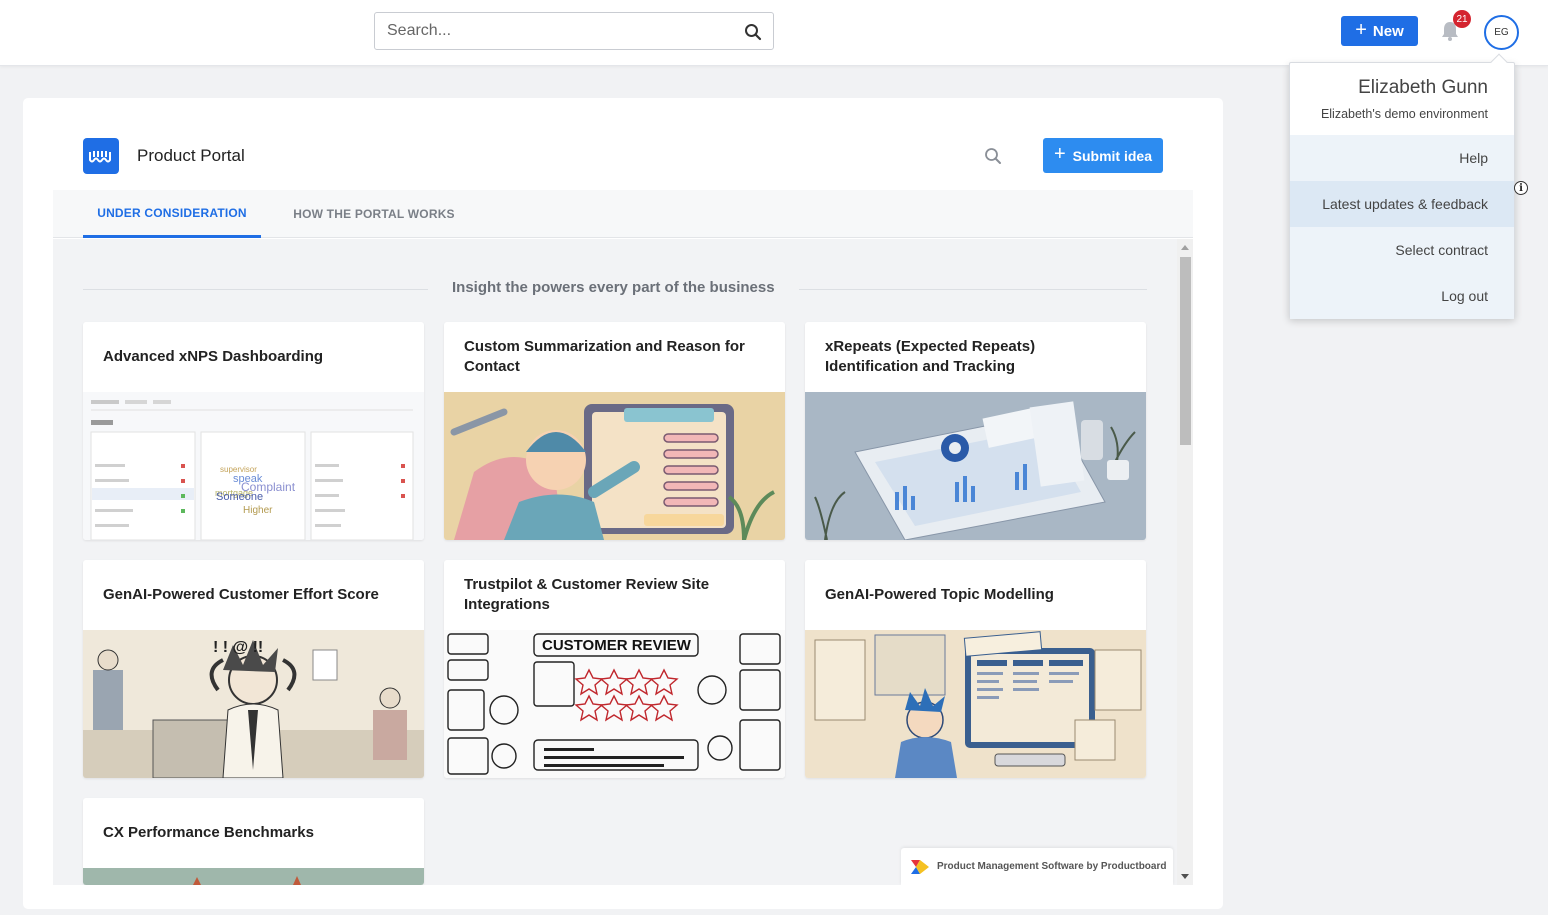  I want to click on customer-effort-illustration-image: ! ! @ !!, so click(253, 704).